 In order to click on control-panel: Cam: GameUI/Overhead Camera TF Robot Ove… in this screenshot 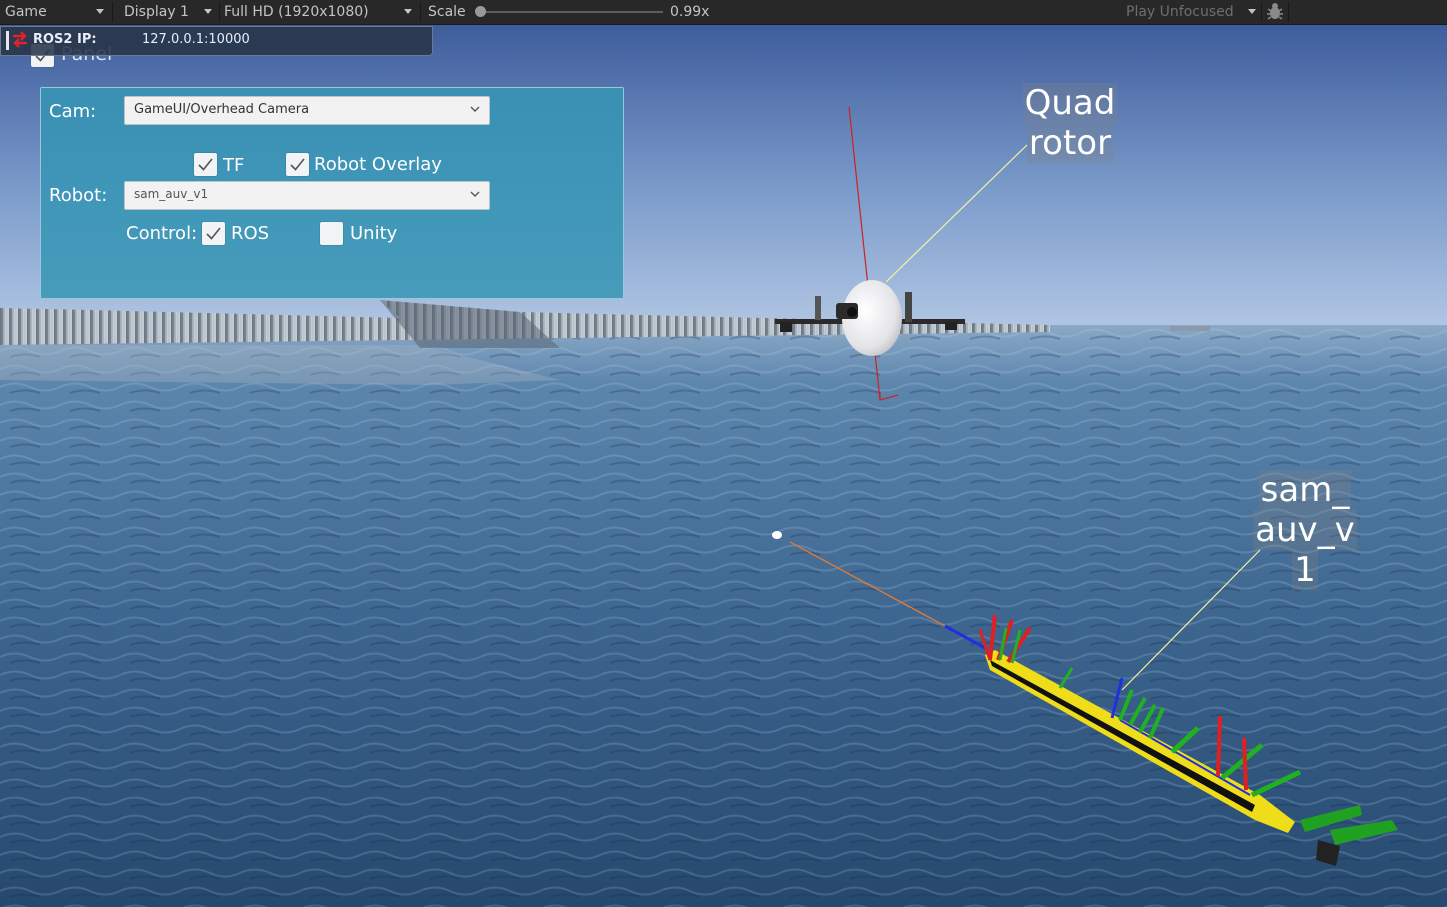, I will do `click(332, 193)`.